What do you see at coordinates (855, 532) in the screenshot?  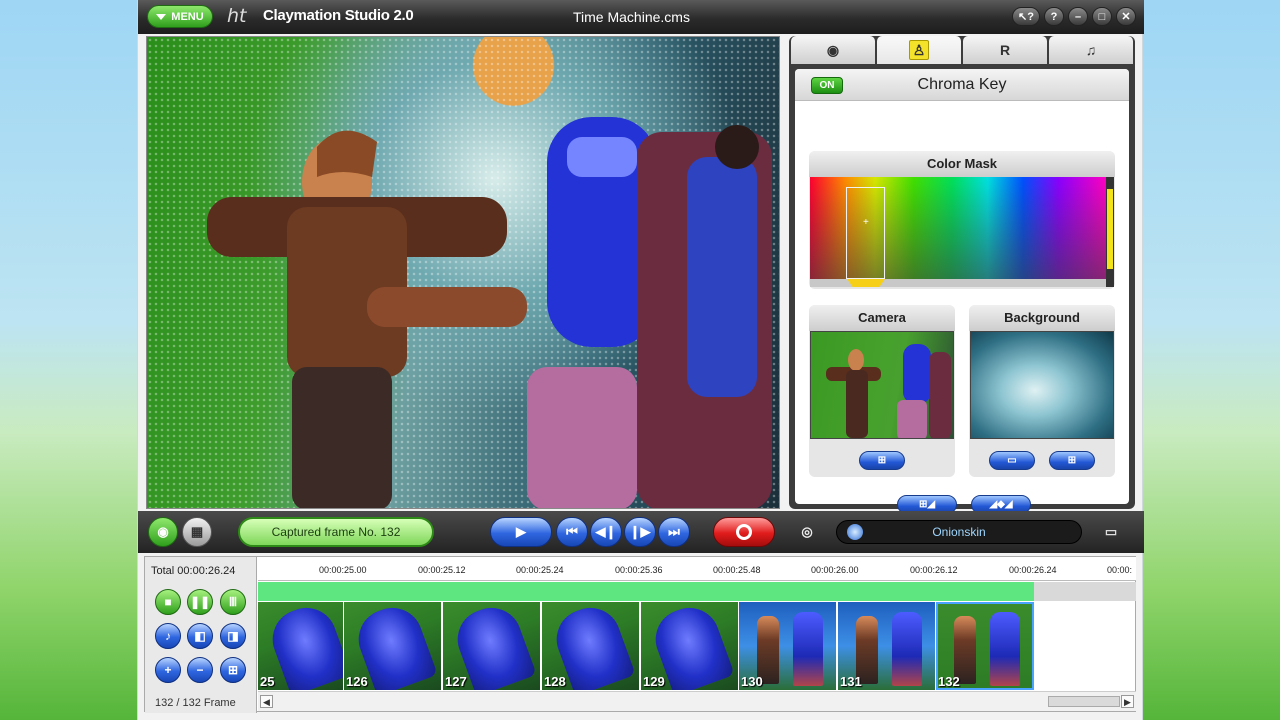 I see `onionskin-knob` at bounding box center [855, 532].